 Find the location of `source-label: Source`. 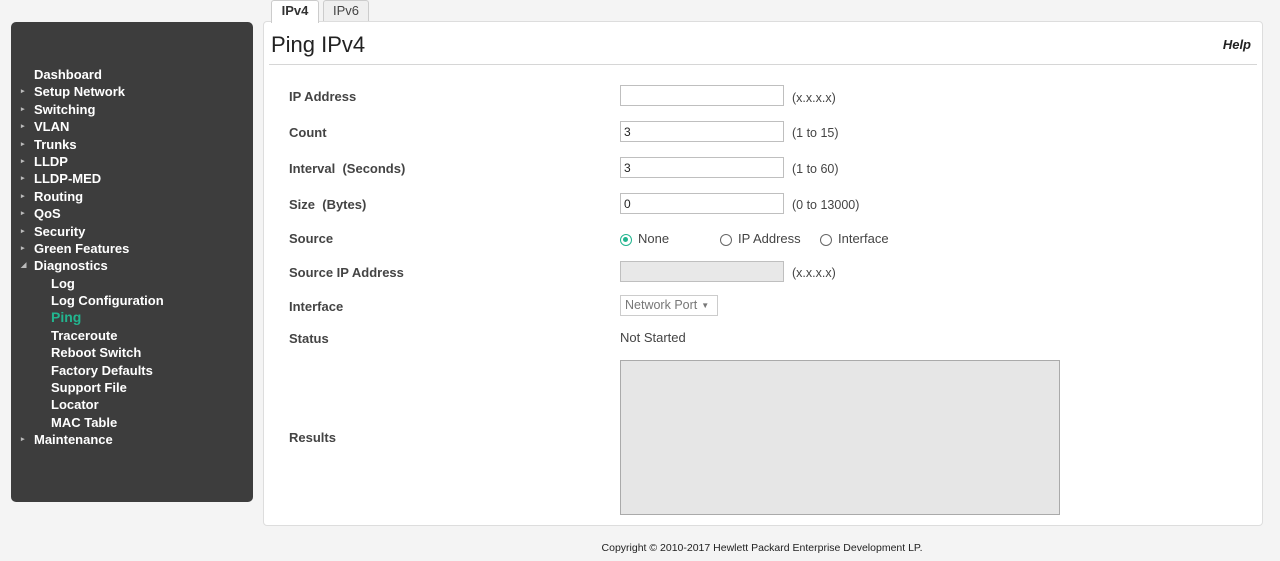

source-label: Source is located at coordinates (311, 238).